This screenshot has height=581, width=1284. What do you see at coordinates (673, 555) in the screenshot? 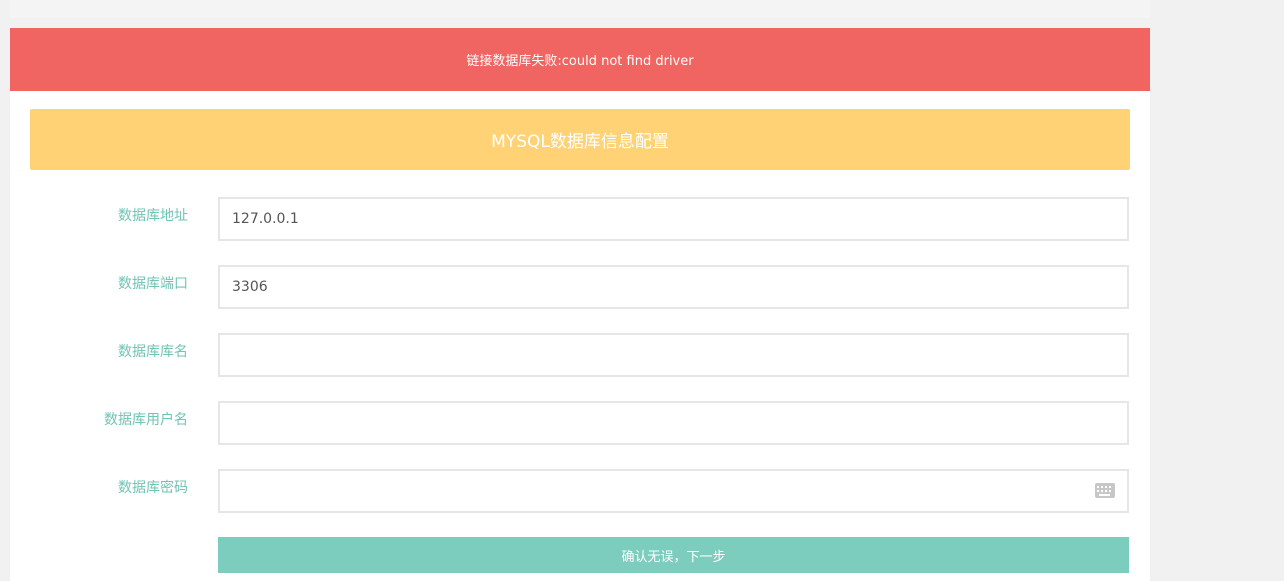
I see `submit-button: 确认无误，下一步` at bounding box center [673, 555].